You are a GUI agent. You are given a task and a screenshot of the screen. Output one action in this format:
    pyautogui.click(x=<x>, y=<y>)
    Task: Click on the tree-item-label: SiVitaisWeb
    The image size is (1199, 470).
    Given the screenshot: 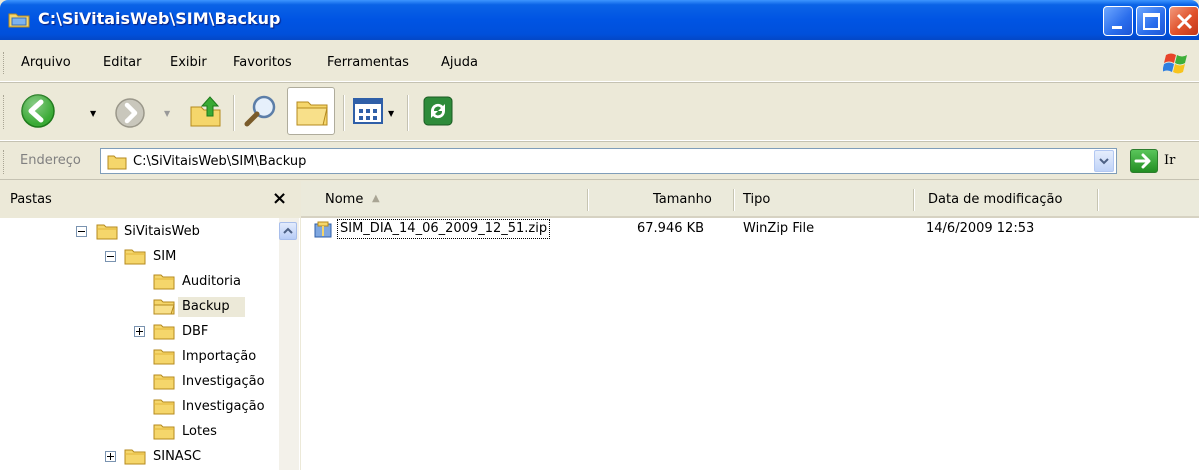 What is the action you would take?
    pyautogui.click(x=162, y=231)
    